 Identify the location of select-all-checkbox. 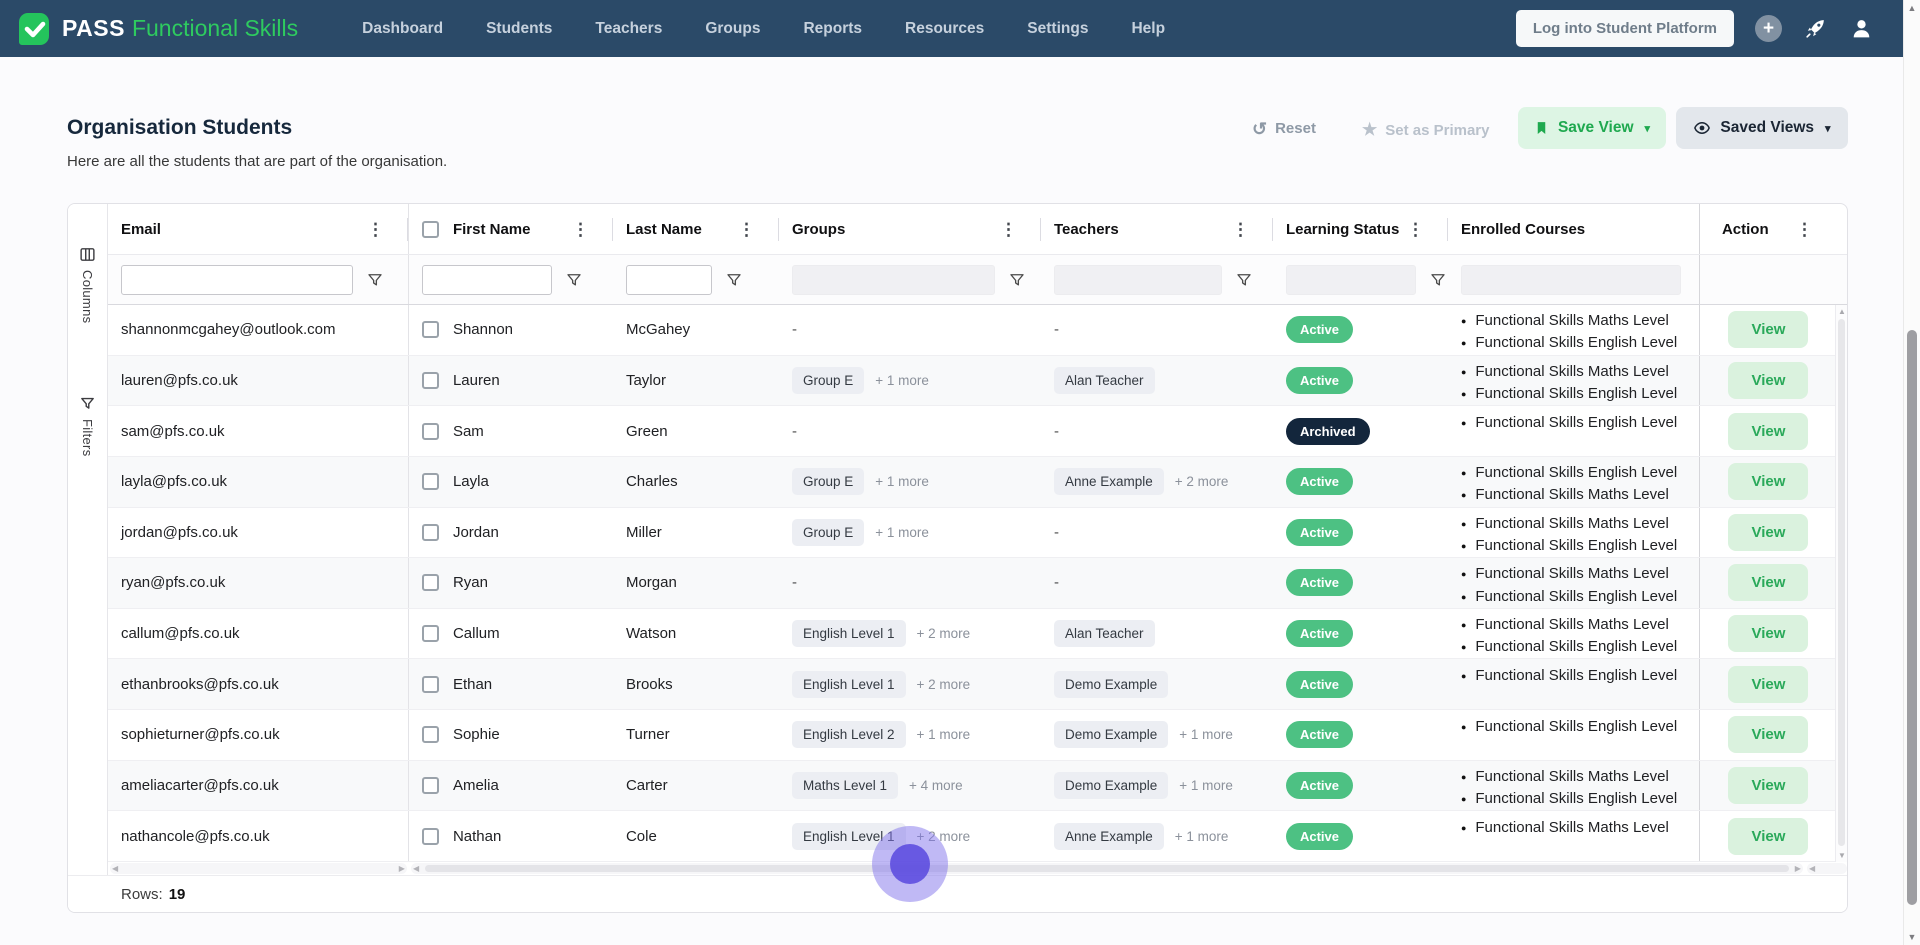
(430, 229).